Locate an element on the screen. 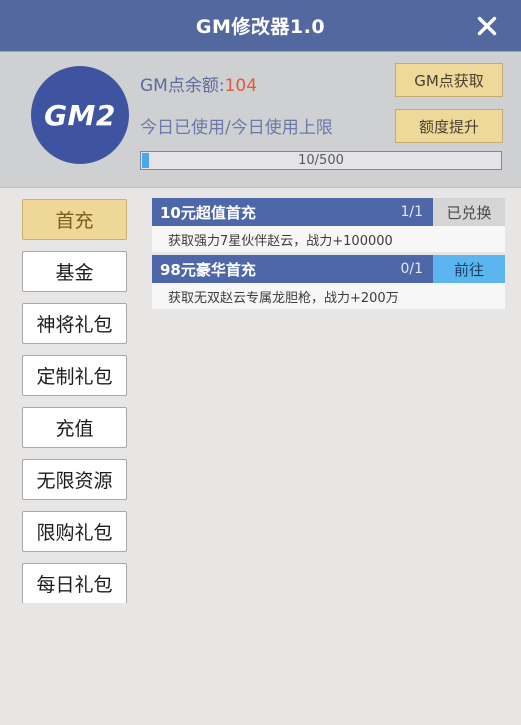 The image size is (521, 725). pack-description: 获取无双赵云专属龙胆枪，战力+200万 is located at coordinates (328, 296).